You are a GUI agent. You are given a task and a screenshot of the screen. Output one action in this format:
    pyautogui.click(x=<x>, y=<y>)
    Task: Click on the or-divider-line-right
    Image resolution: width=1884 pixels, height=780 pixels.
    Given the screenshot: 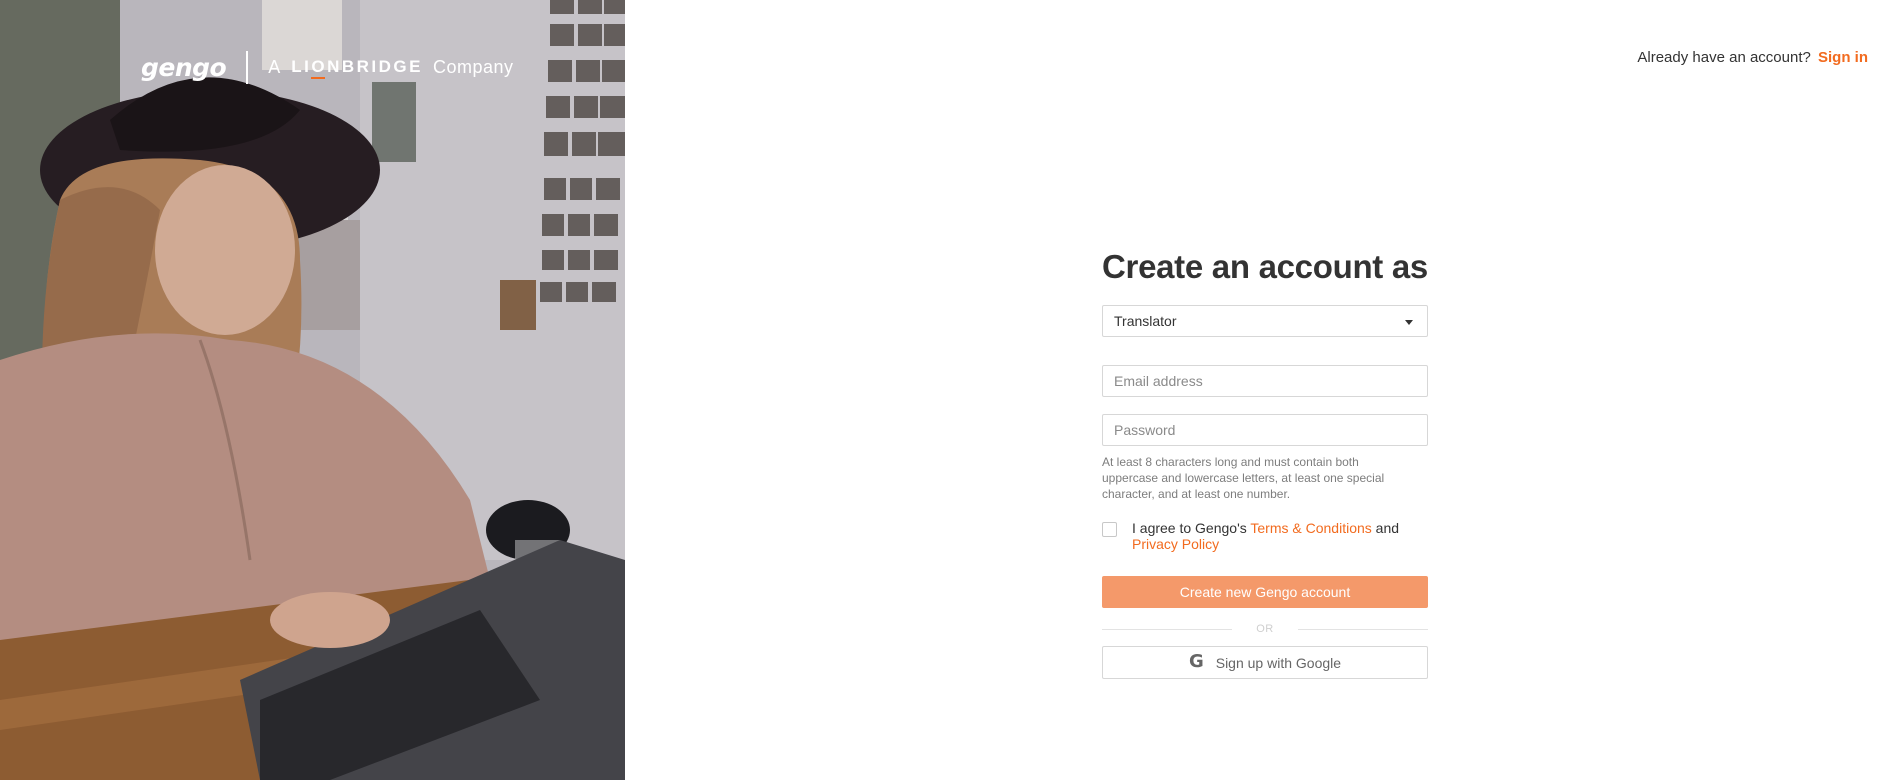 What is the action you would take?
    pyautogui.click(x=1362, y=629)
    